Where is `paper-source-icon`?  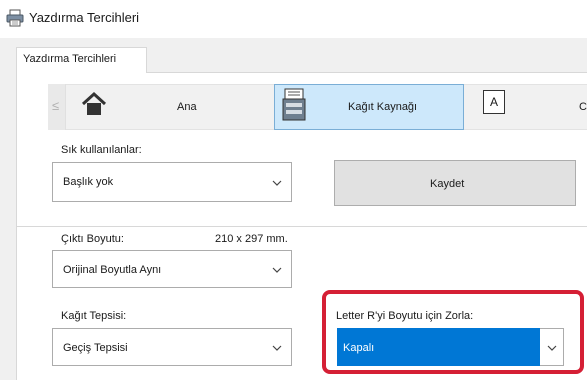 paper-source-icon is located at coordinates (294, 104).